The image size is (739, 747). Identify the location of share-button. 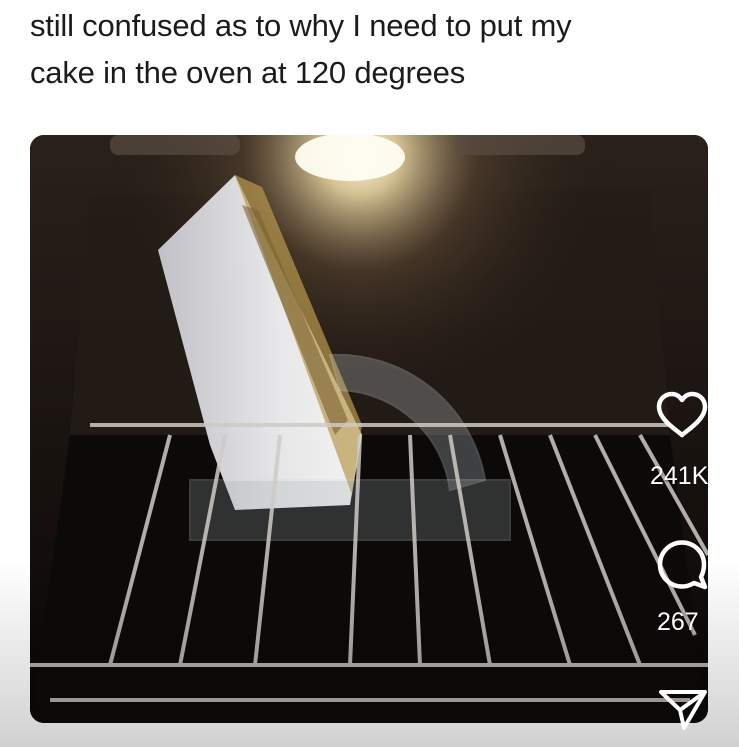
(683, 710).